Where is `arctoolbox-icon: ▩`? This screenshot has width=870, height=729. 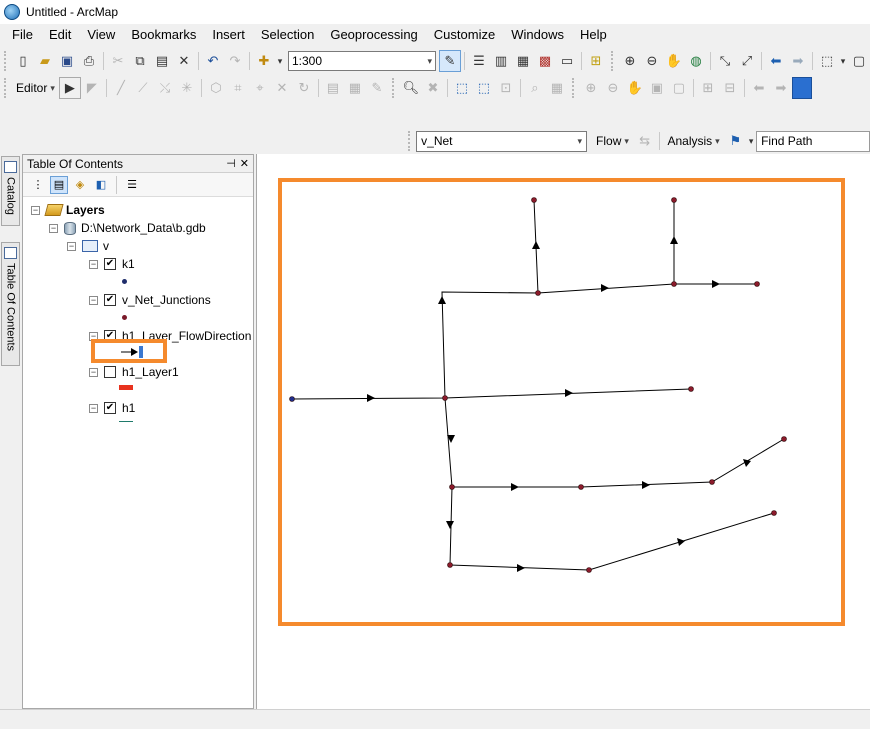 arctoolbox-icon: ▩ is located at coordinates (545, 61).